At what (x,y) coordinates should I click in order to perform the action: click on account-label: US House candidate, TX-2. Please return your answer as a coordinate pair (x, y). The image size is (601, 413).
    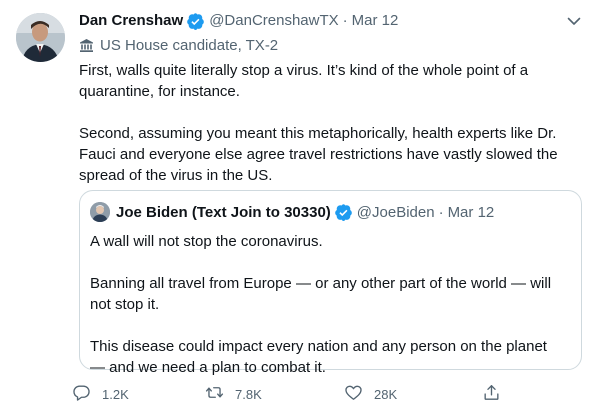
    Looking at the image, I should click on (178, 45).